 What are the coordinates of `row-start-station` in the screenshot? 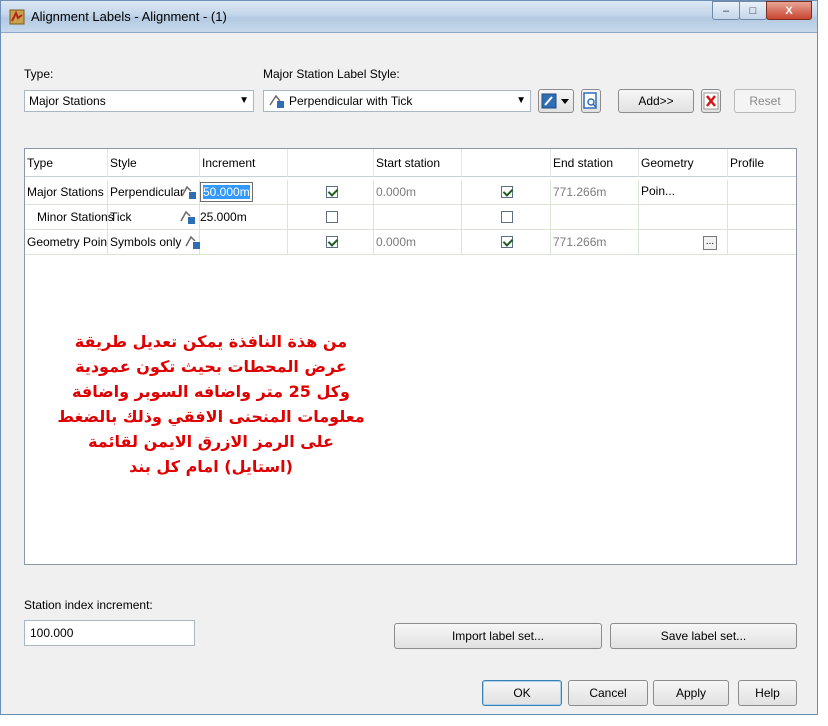 It's located at (418, 217).